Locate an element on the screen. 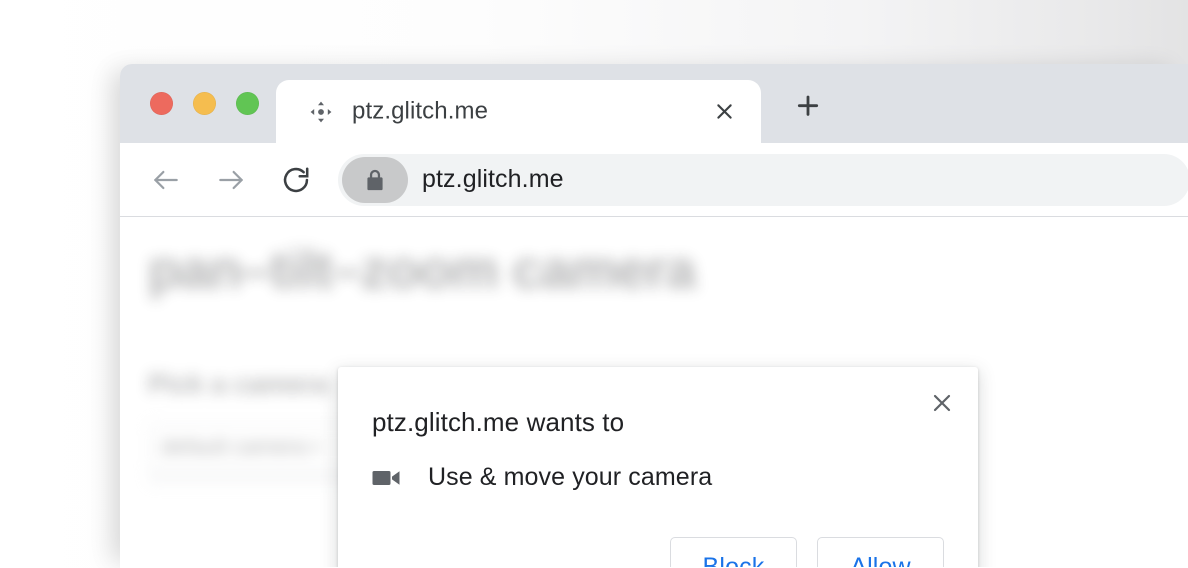 The width and height of the screenshot is (1188, 568). tab-strip: ptz.glitch.me is located at coordinates (654, 103).